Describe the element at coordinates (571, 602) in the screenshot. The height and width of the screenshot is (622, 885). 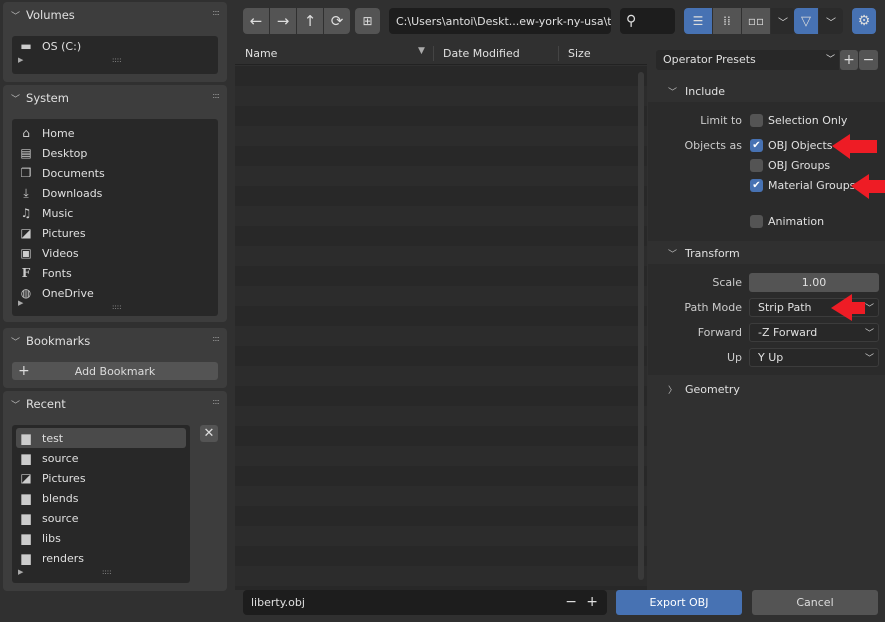
I see `decrement-filename-button: −` at that location.